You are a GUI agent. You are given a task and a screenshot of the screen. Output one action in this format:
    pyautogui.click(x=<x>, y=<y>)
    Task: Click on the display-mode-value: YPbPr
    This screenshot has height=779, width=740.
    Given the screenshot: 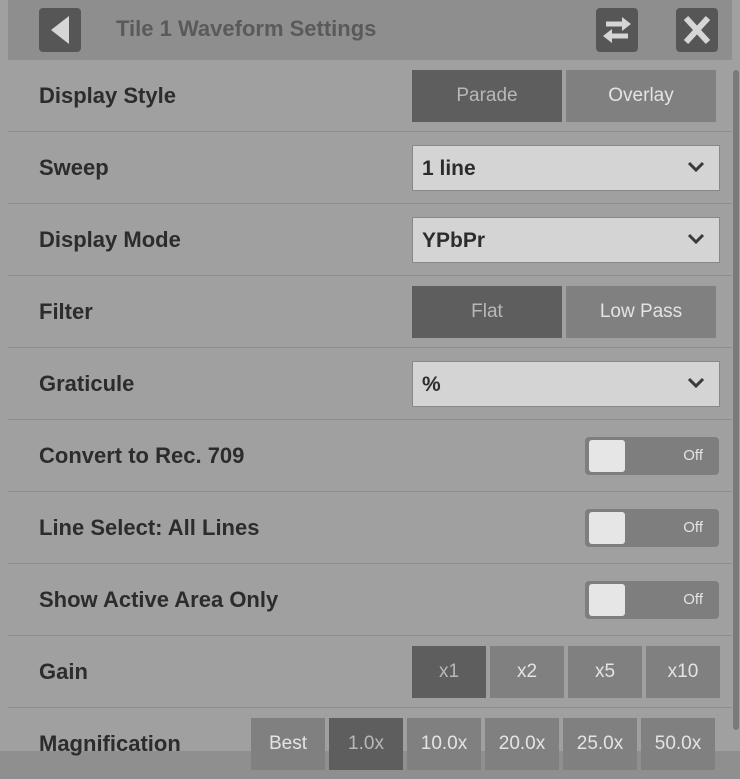 What is the action you would take?
    pyautogui.click(x=454, y=240)
    